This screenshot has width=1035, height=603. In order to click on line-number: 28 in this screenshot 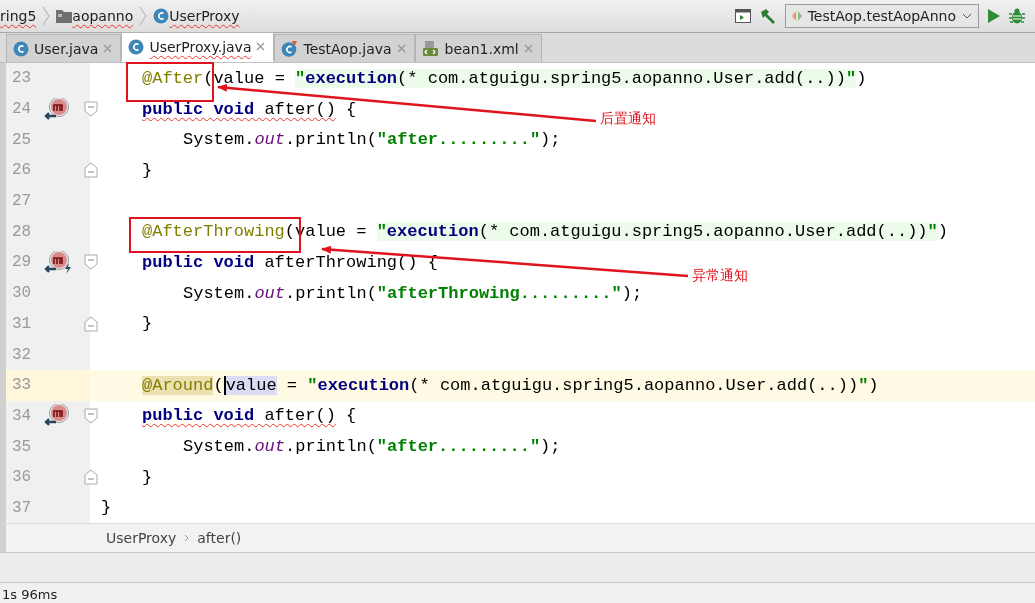, I will do `click(22, 231)`.